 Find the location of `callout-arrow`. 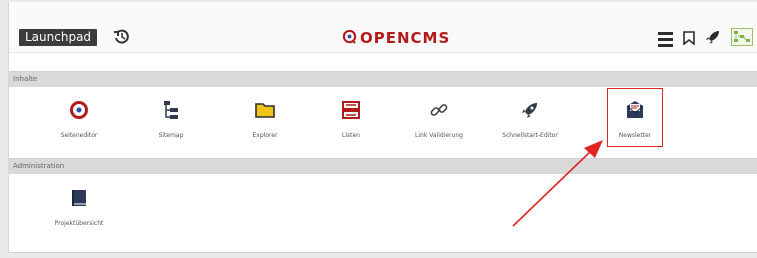

callout-arrow is located at coordinates (557, 183).